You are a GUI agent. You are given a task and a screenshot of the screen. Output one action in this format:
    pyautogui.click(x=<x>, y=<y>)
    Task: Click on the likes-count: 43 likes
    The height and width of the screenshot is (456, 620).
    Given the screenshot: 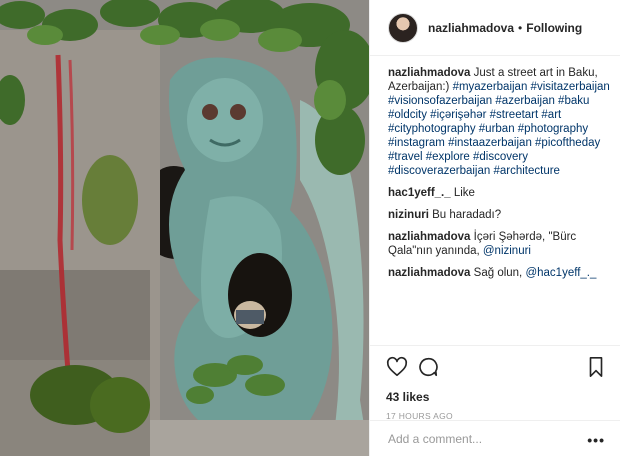 What is the action you would take?
    pyautogui.click(x=495, y=397)
    